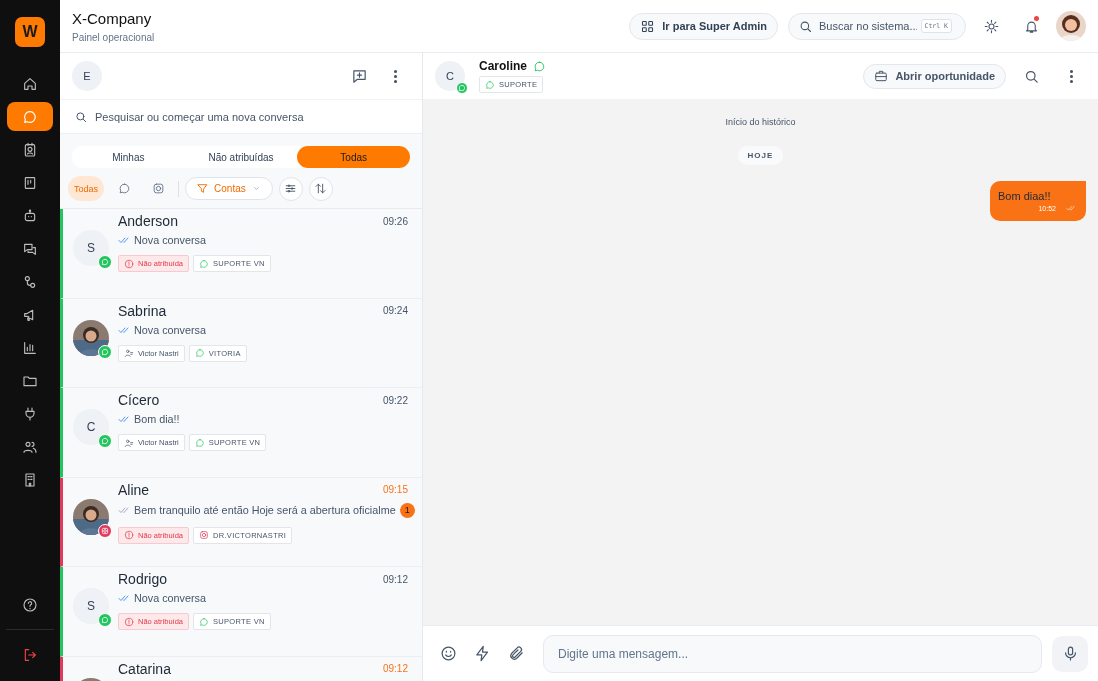 The image size is (1098, 681). Describe the element at coordinates (157, 419) in the screenshot. I see `message-preview: Bom dia!!` at that location.